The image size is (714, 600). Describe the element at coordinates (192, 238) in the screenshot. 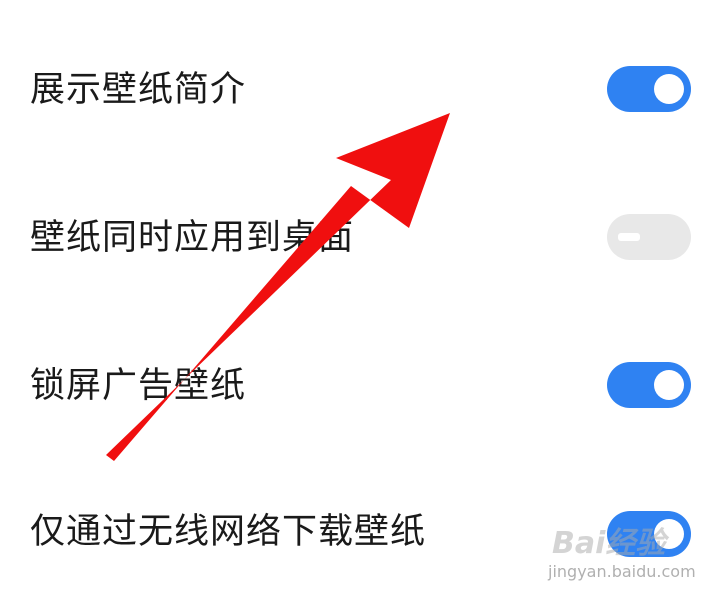

I see `setting-label: 壁纸同时应用到桌面` at that location.